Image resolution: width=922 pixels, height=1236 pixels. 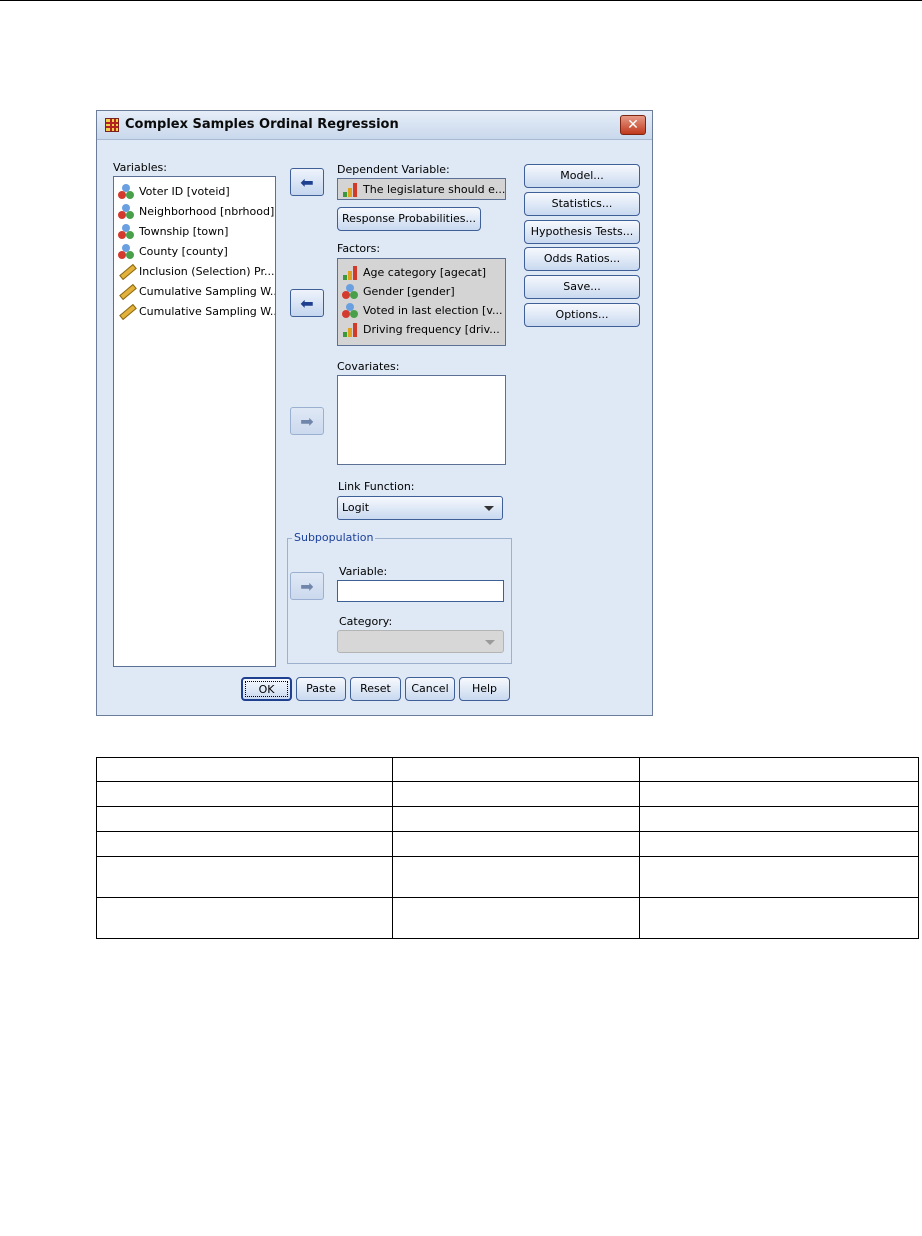 I want to click on dialog-title: Complex Samples Ordinal Regression, so click(x=262, y=124).